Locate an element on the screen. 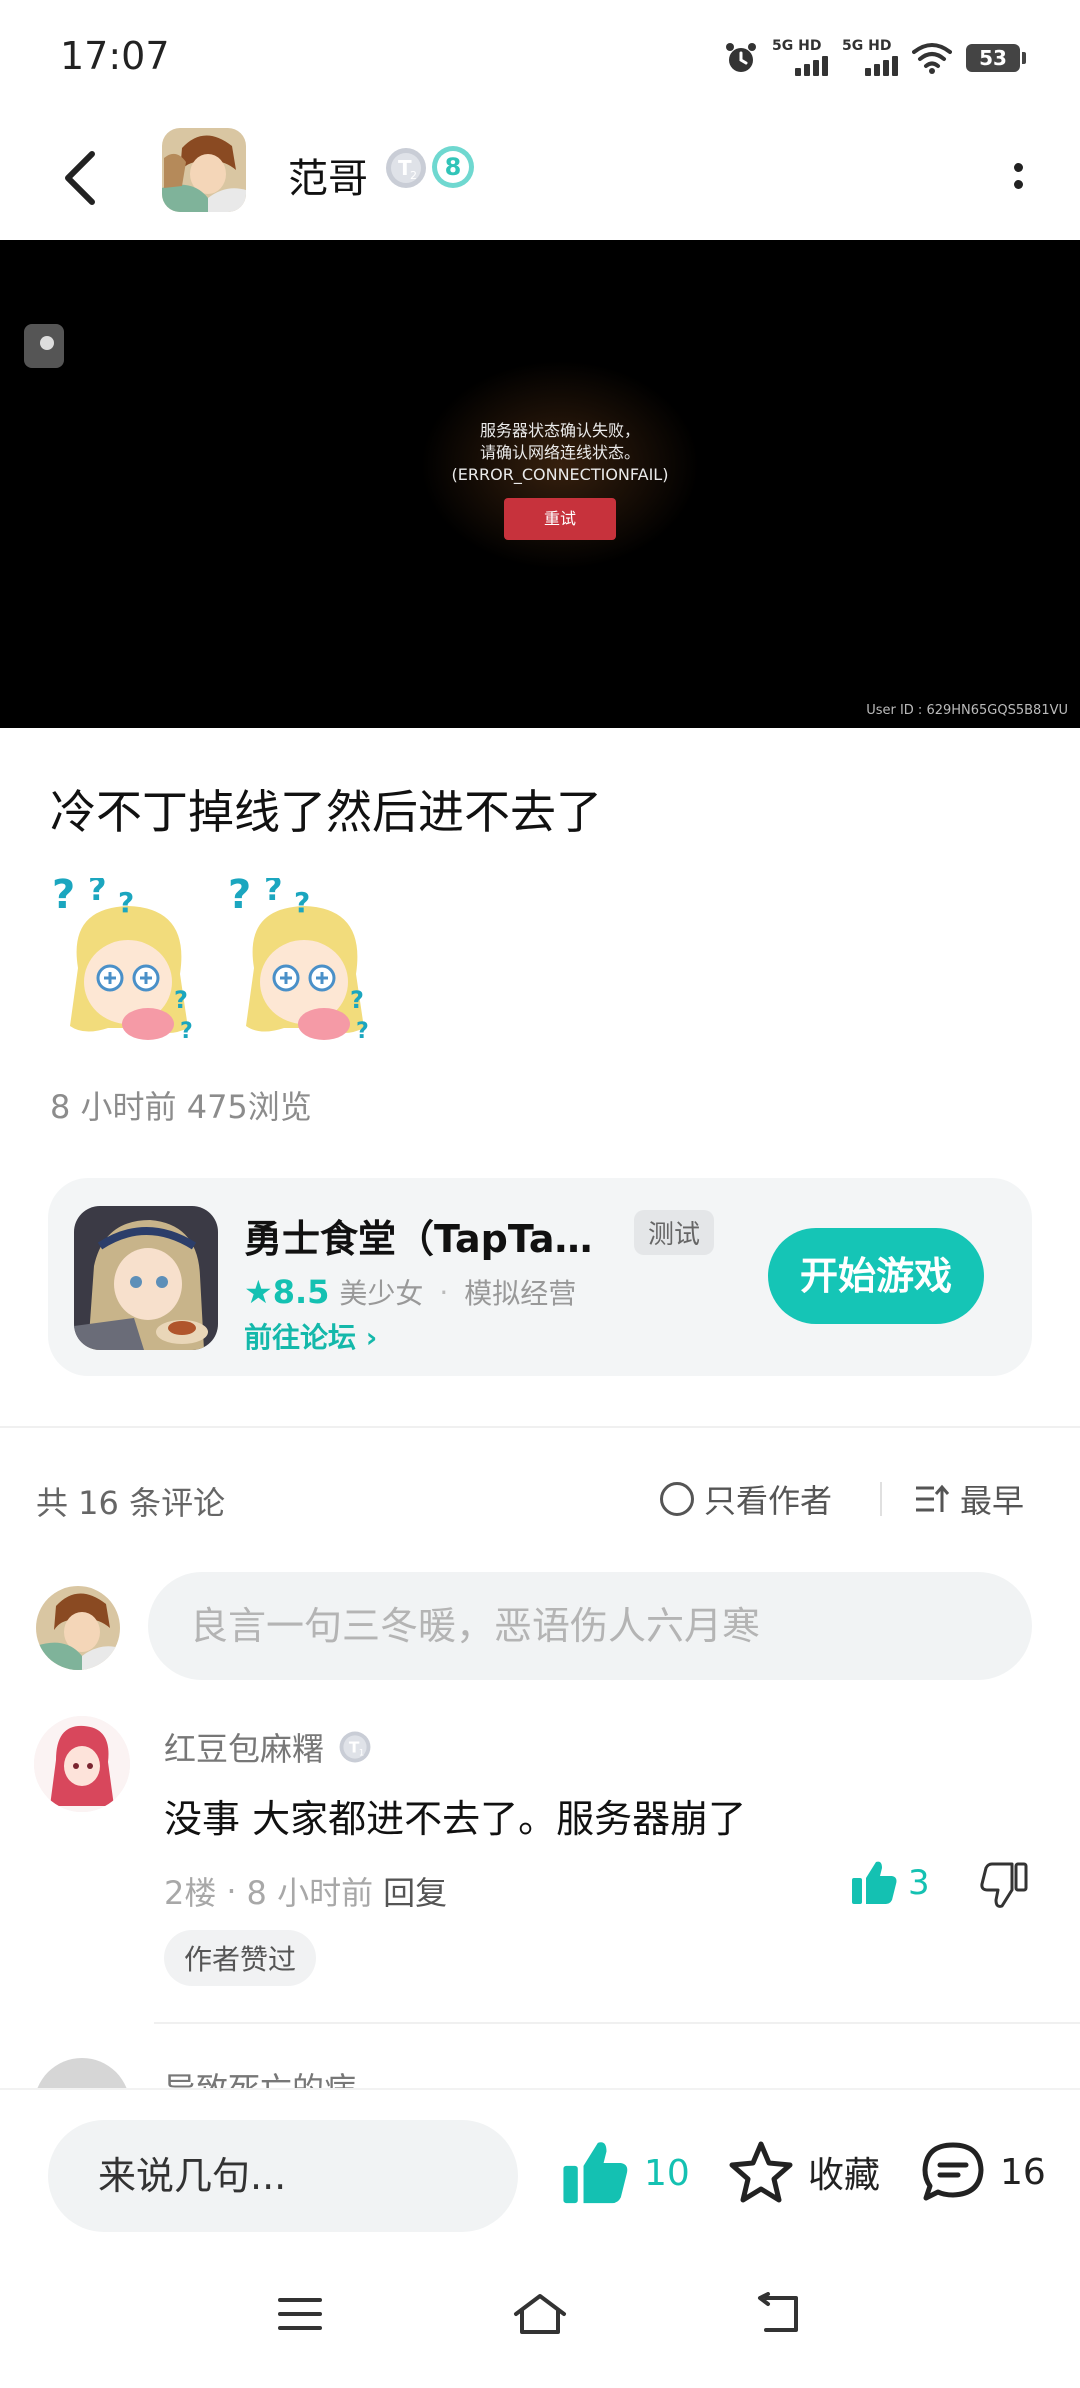  menu-nav-button is located at coordinates (300, 2314).